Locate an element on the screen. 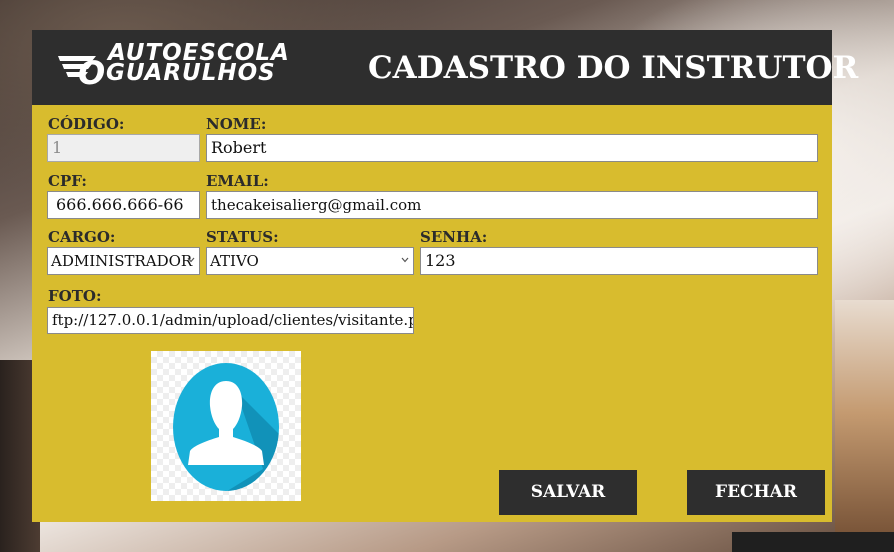 This screenshot has width=894, height=552. codigo-label: CÓDIGO: is located at coordinates (86, 124).